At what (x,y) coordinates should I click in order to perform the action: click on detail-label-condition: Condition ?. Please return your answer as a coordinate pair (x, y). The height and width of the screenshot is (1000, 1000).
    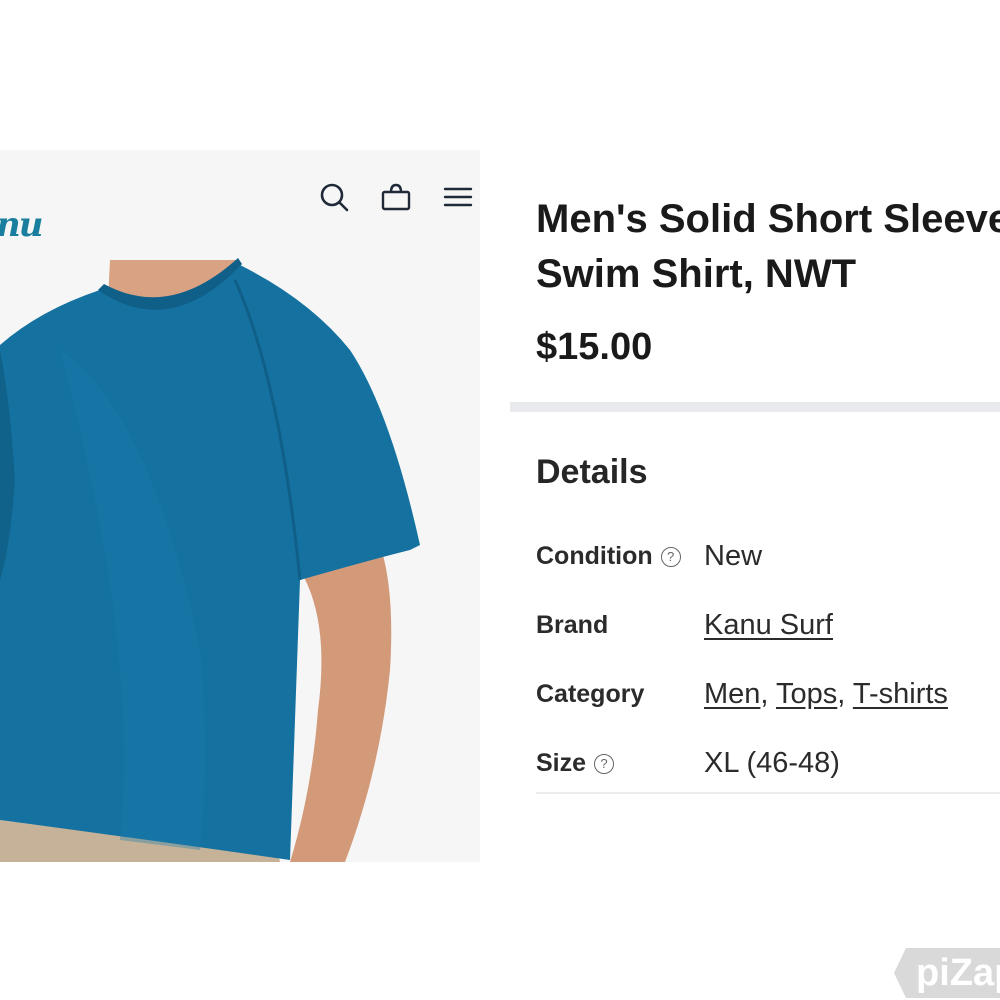
    Looking at the image, I should click on (620, 556).